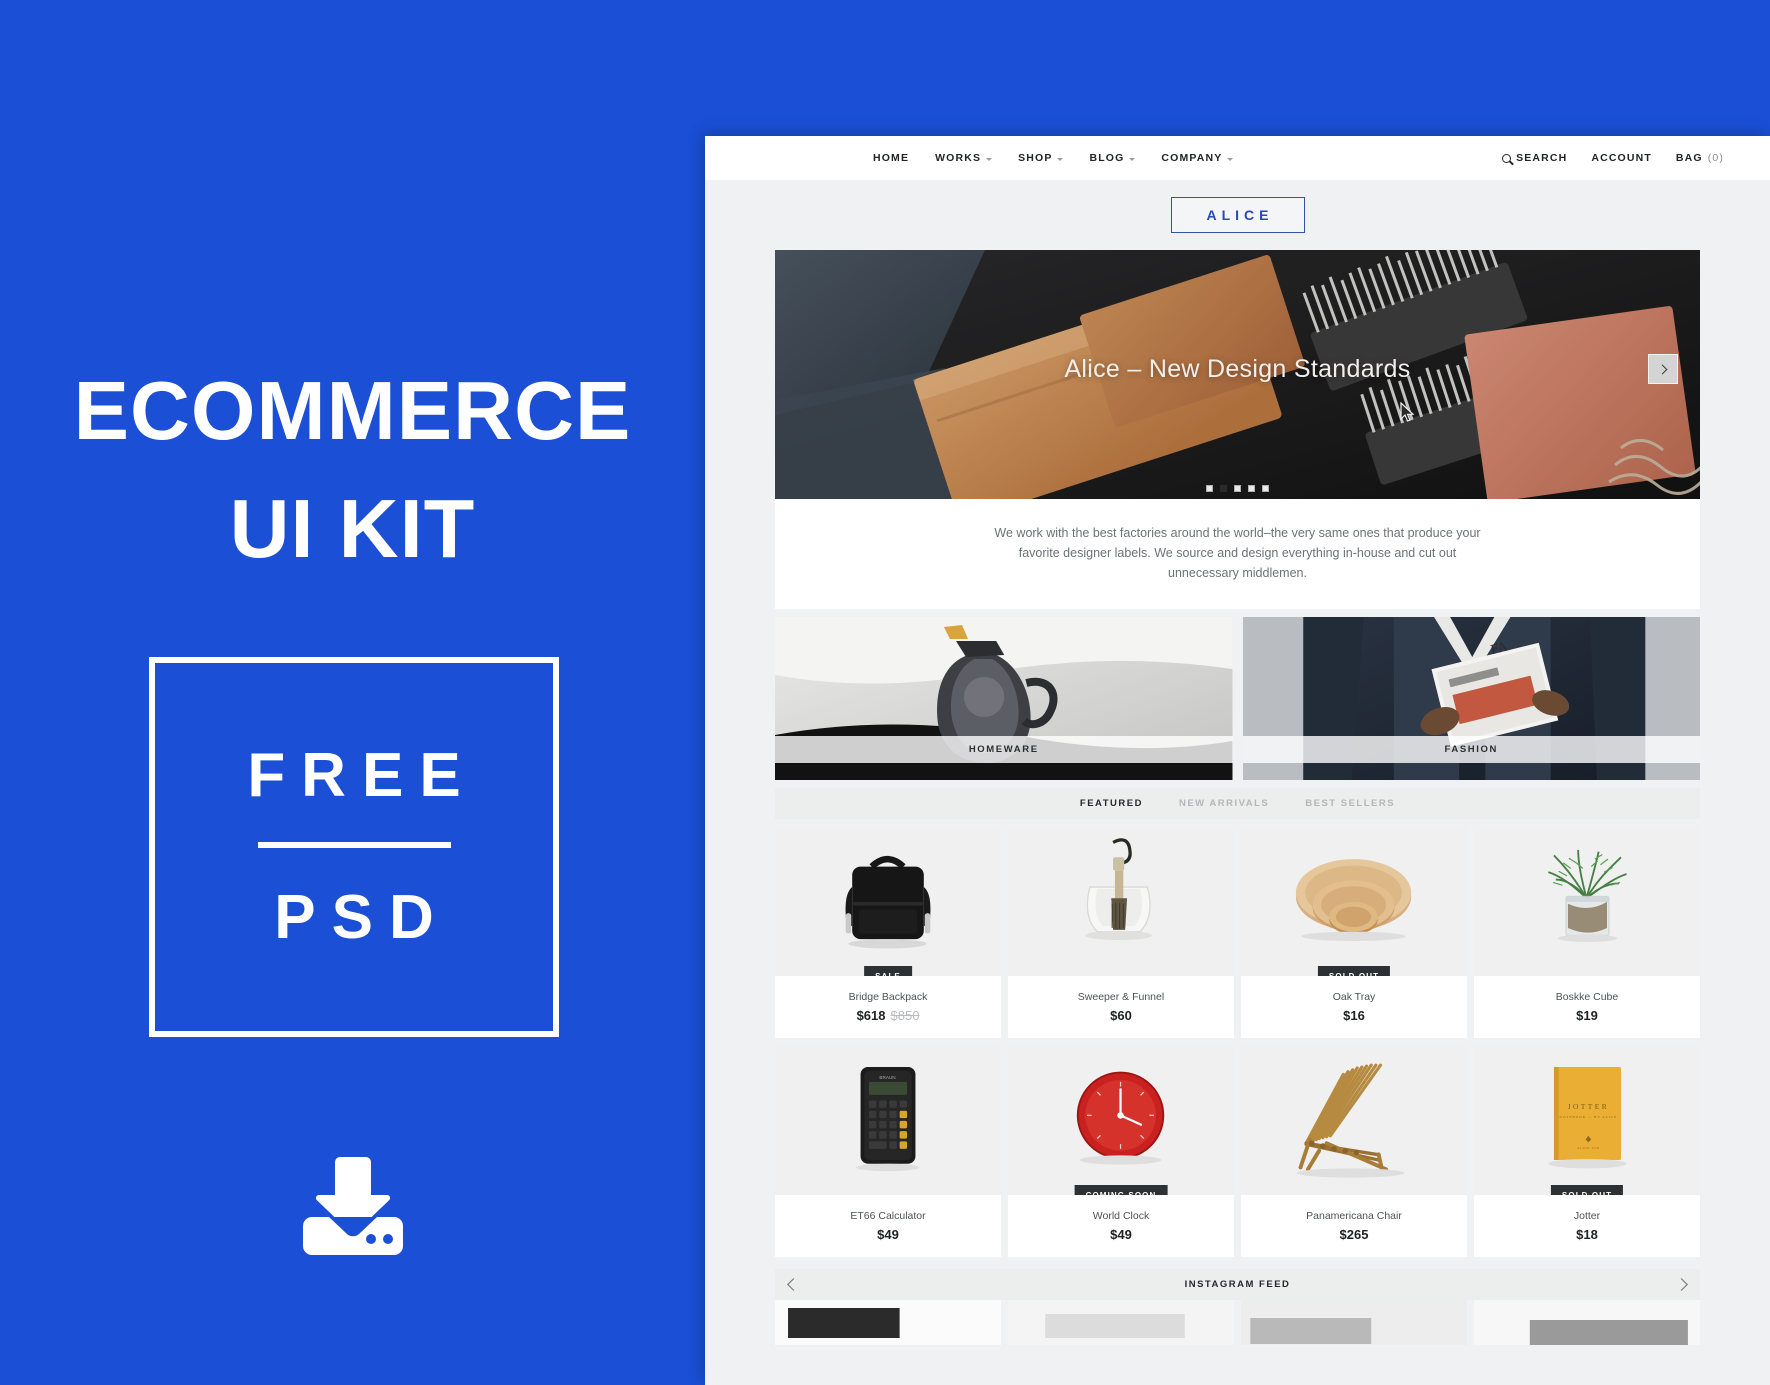 The height and width of the screenshot is (1385, 1770). I want to click on nav-item-label: SHOP, so click(1035, 158).